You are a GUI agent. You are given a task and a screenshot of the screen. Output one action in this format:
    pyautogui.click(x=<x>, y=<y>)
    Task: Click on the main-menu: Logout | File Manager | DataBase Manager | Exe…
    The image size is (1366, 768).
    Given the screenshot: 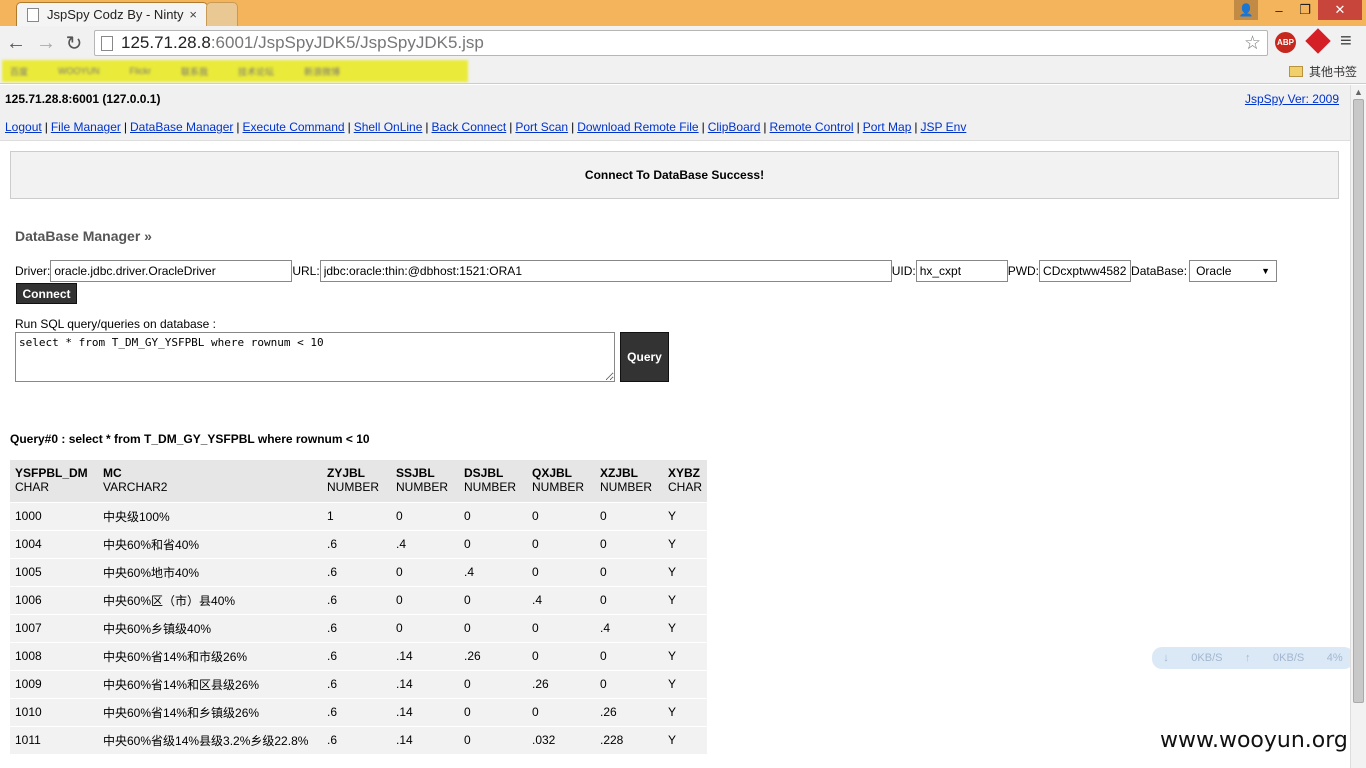 What is the action you would take?
    pyautogui.click(x=675, y=127)
    